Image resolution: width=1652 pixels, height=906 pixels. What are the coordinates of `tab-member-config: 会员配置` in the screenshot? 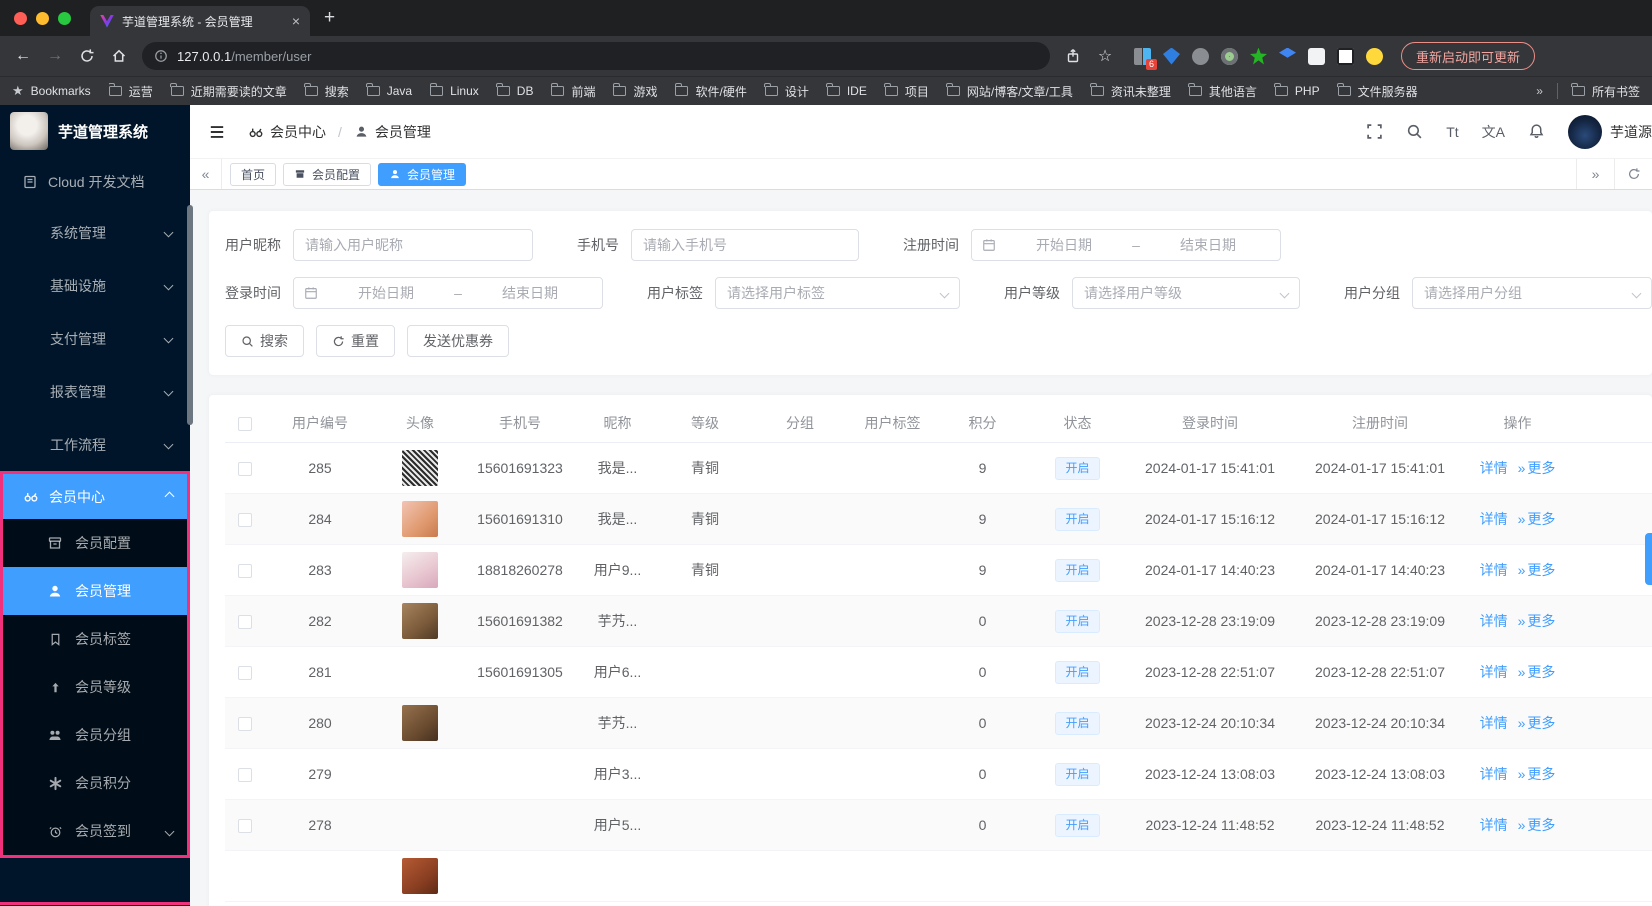 It's located at (327, 174).